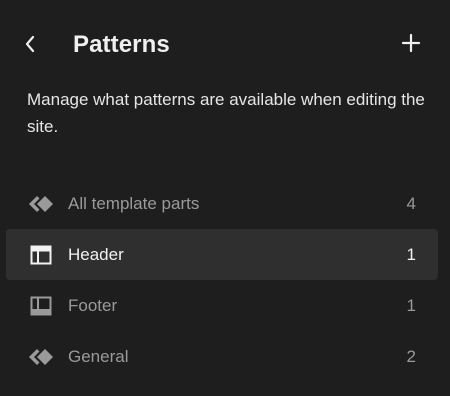  I want to click on layout-header-icon, so click(41, 255).